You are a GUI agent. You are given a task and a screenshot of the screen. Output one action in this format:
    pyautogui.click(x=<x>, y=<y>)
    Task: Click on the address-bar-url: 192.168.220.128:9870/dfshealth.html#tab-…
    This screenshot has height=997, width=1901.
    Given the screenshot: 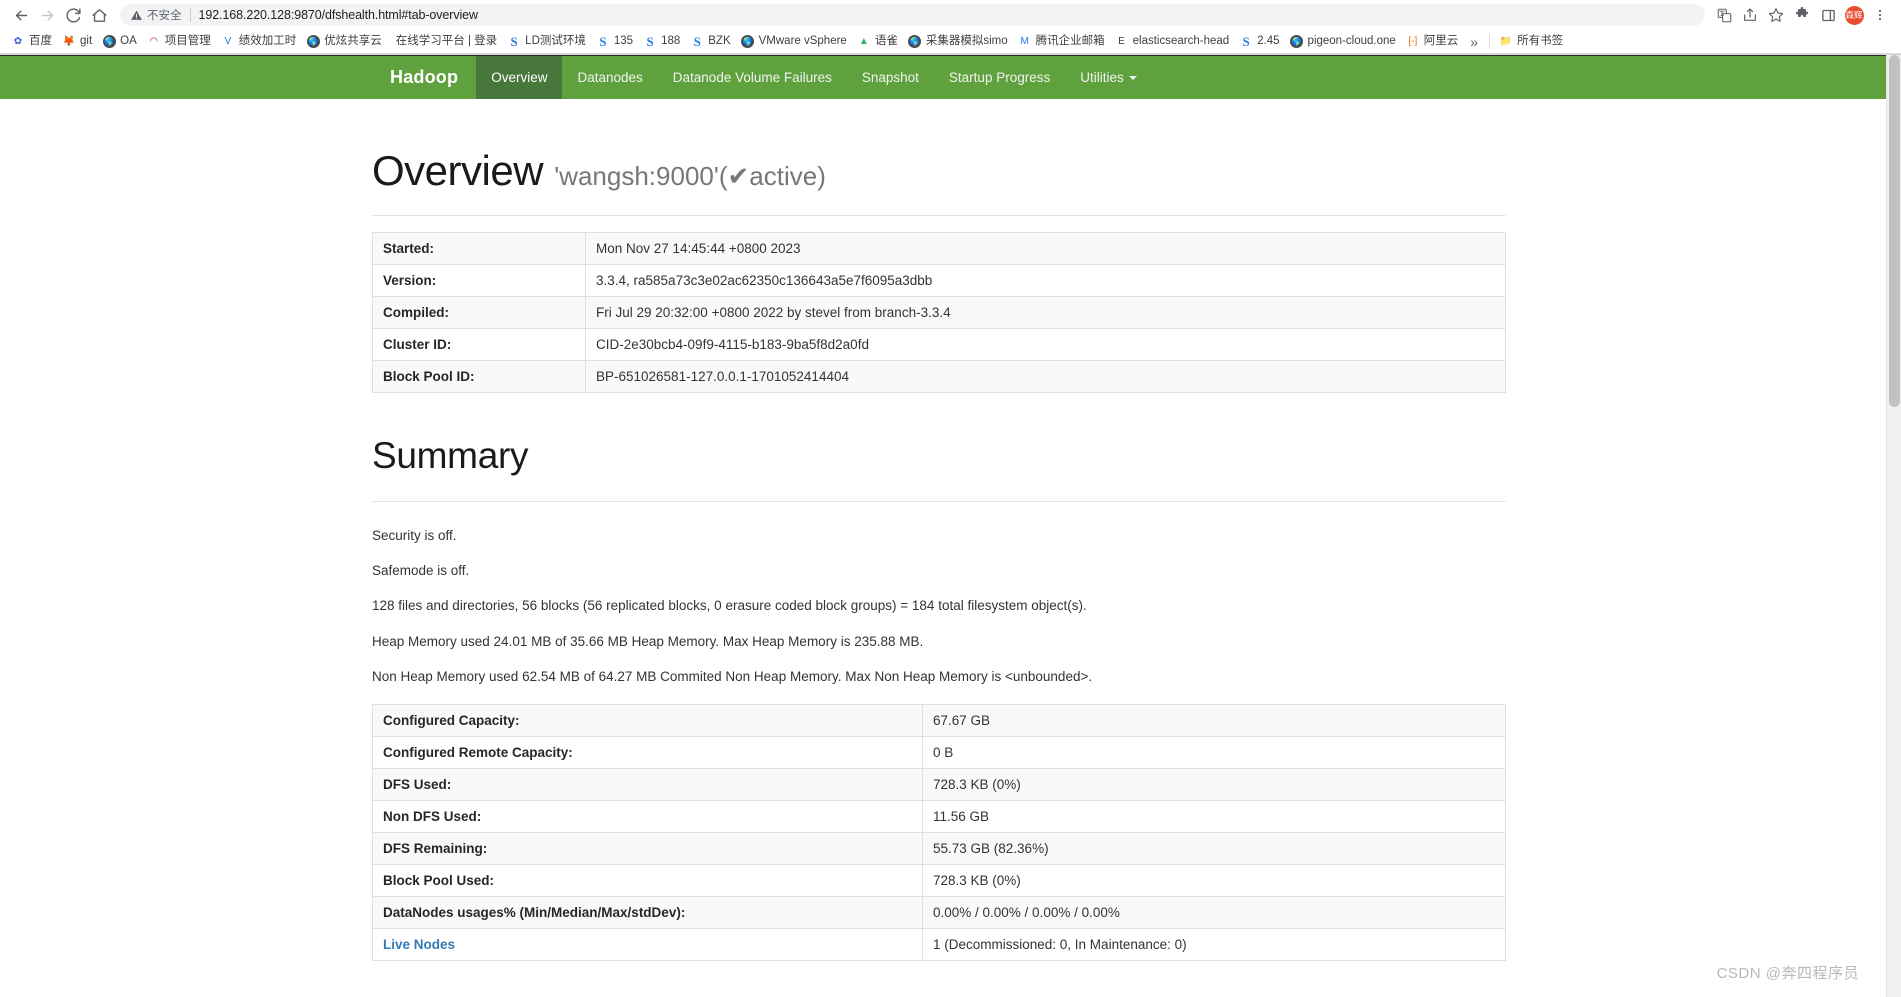 What is the action you would take?
    pyautogui.click(x=338, y=15)
    